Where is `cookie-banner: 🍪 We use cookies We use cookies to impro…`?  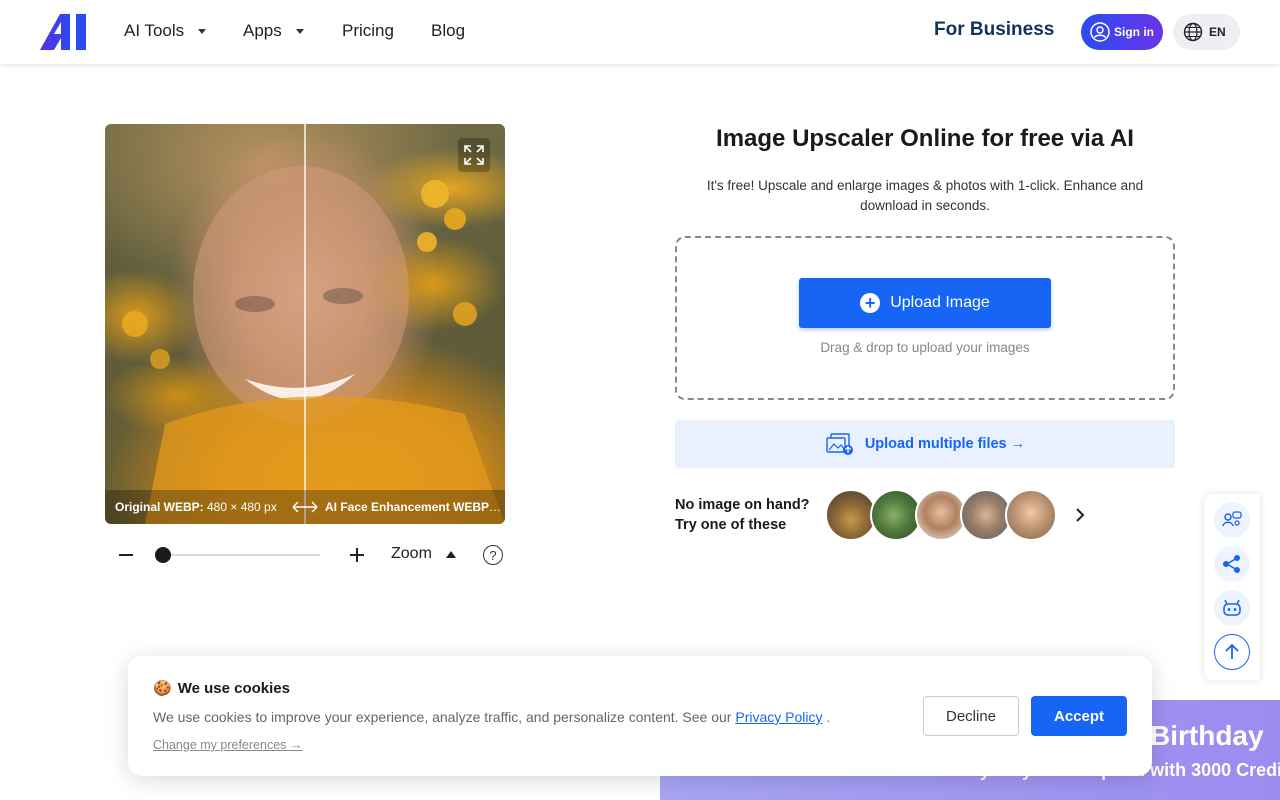 cookie-banner: 🍪 We use cookies We use cookies to impro… is located at coordinates (640, 716).